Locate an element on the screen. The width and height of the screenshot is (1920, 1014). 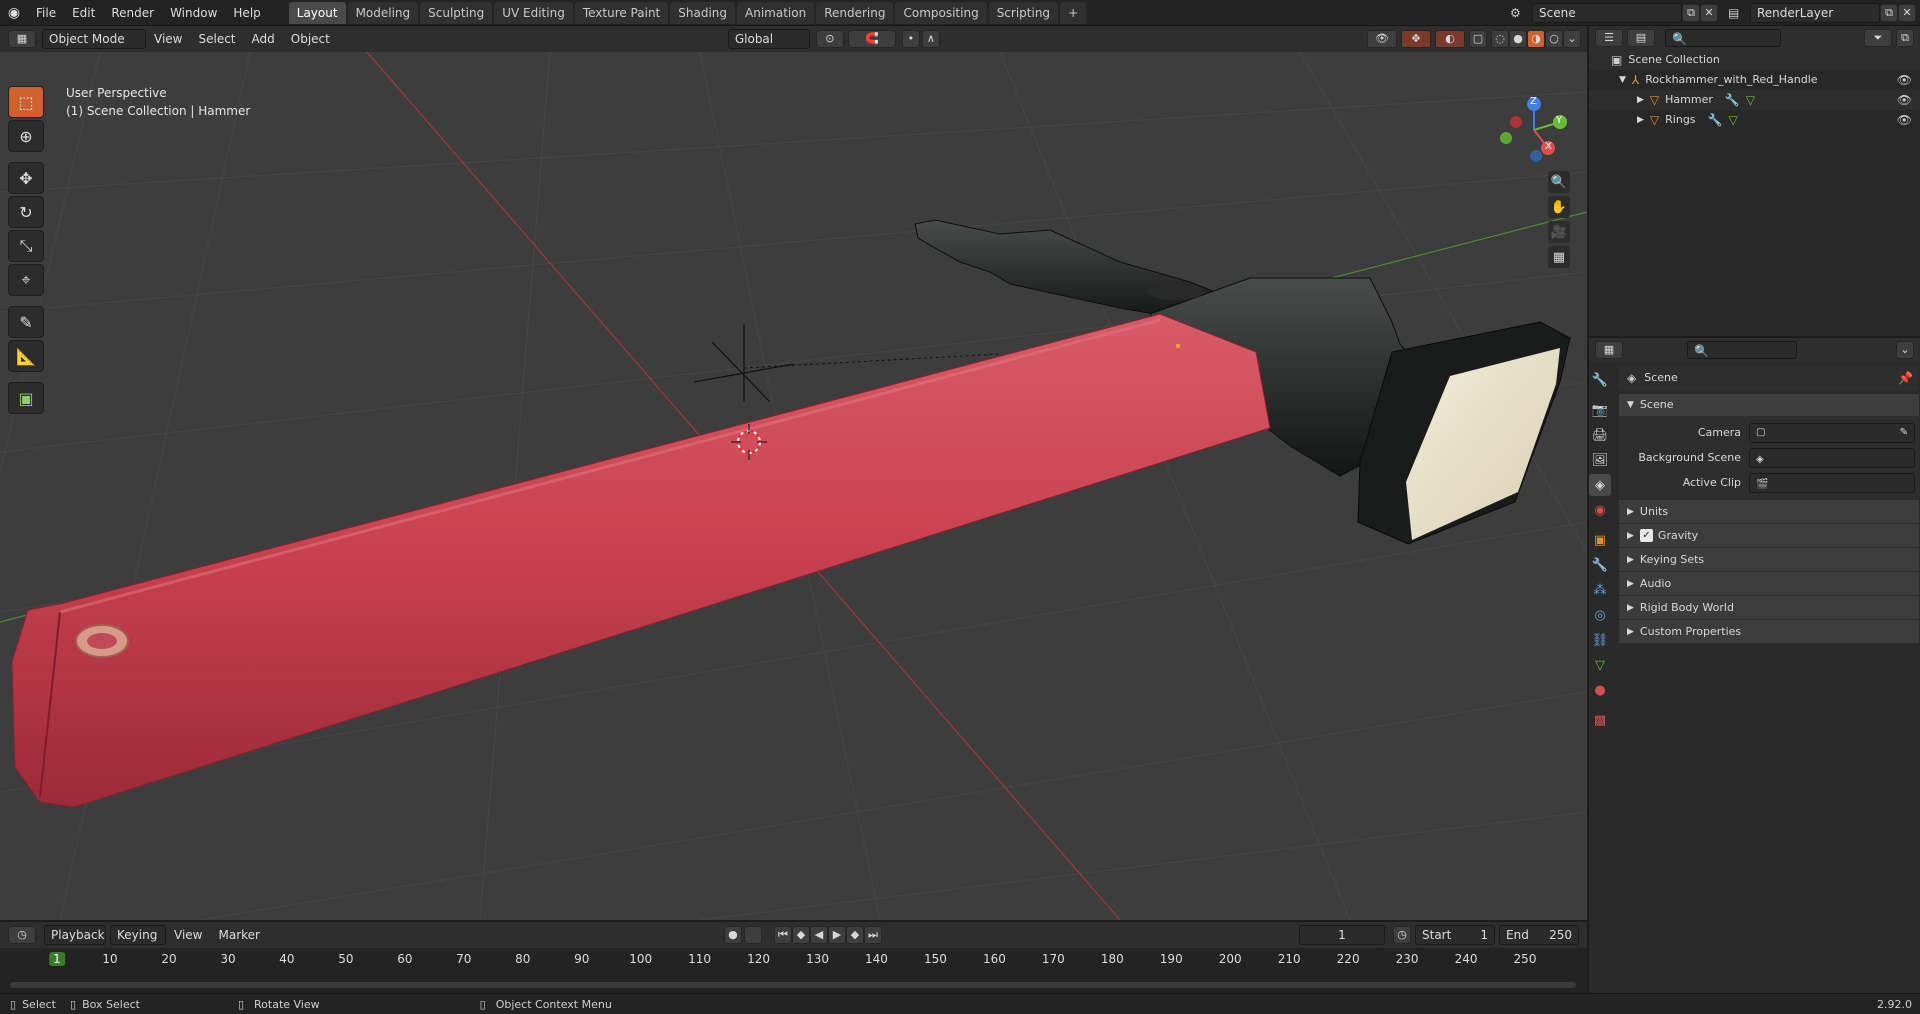
eyedropper-icon: ✎ is located at coordinates (1904, 433).